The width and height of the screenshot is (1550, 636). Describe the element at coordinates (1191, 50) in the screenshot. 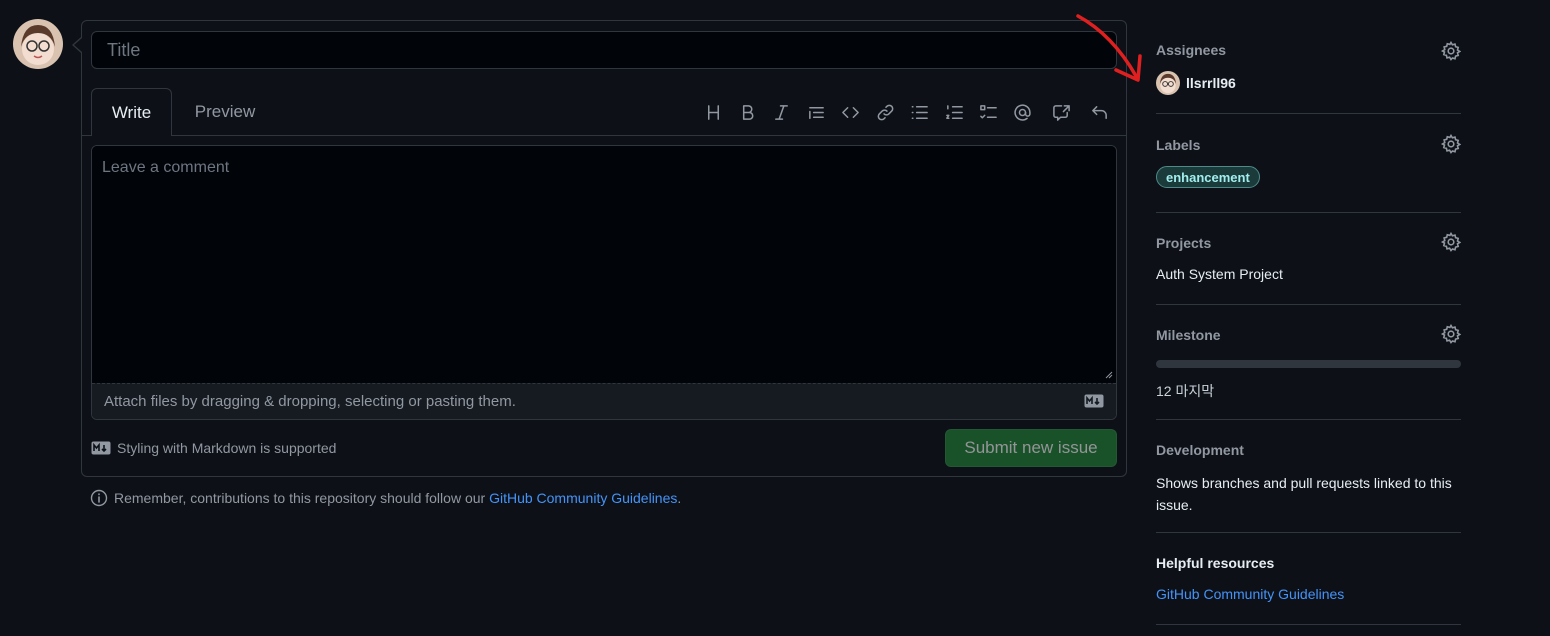

I see `assignees-heading: Assignees` at that location.